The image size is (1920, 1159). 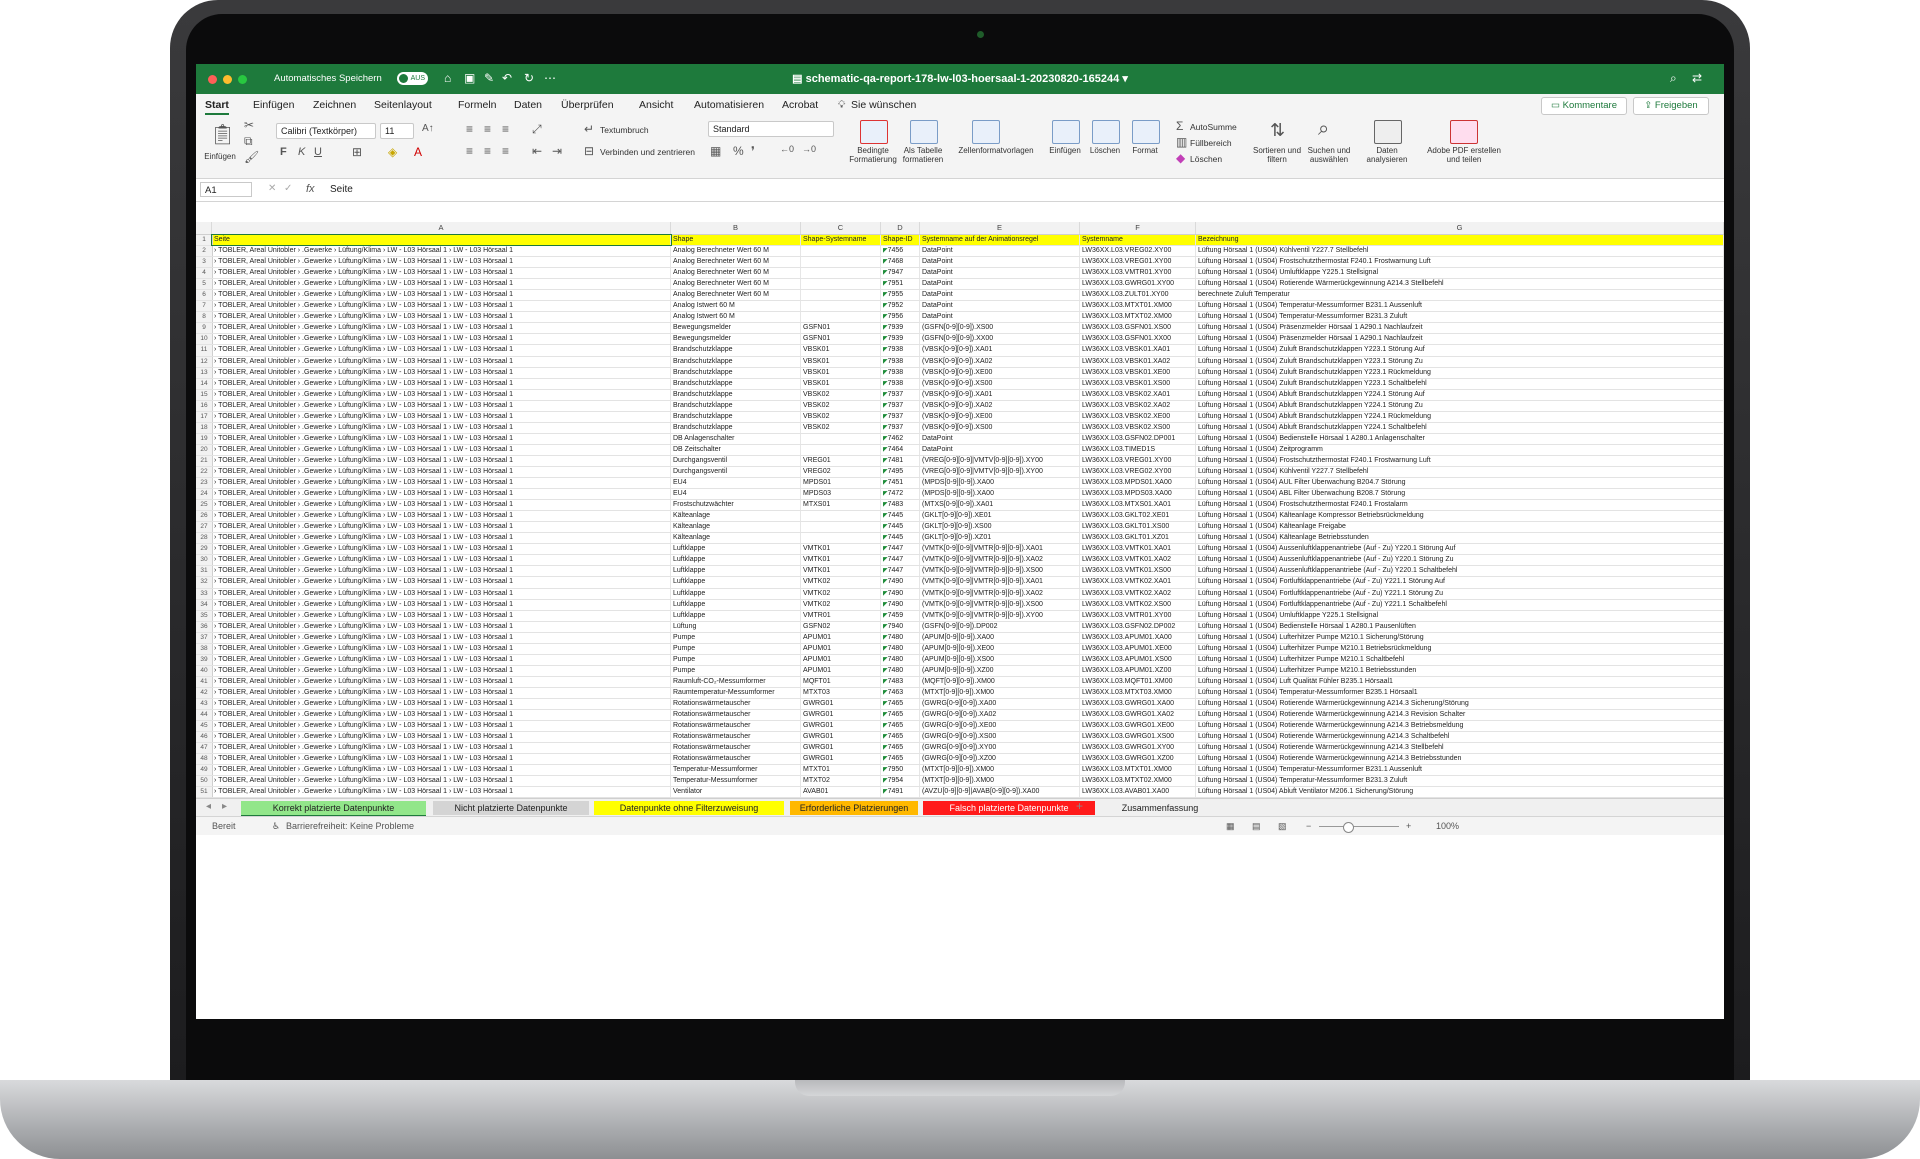 I want to click on table-cell: berechnete Zuluft Temperatur, so click(x=1460, y=295).